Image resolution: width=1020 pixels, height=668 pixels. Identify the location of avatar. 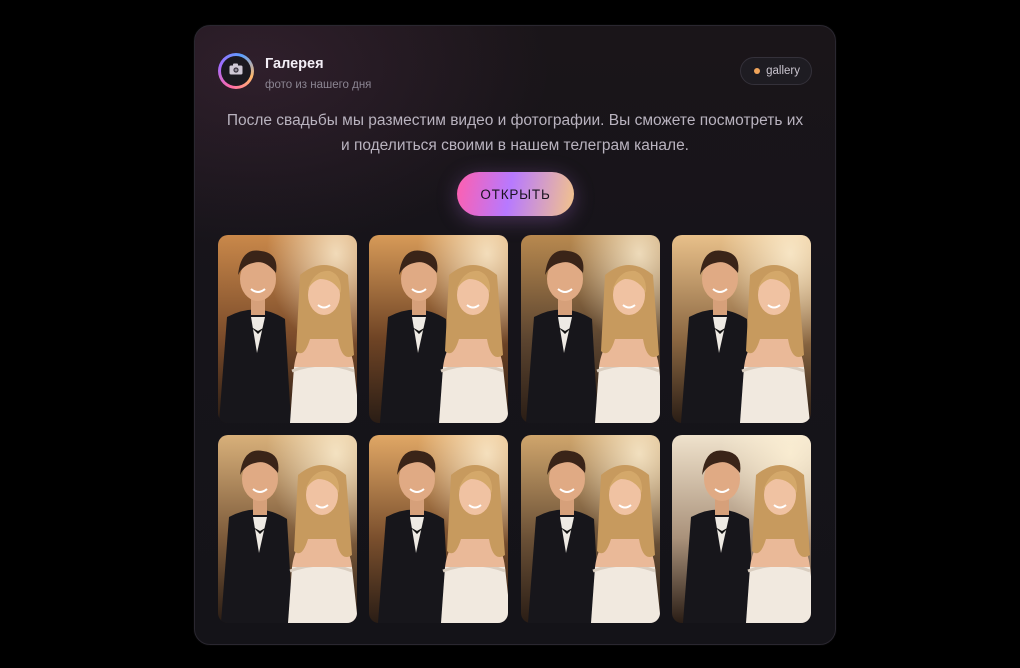
(236, 71).